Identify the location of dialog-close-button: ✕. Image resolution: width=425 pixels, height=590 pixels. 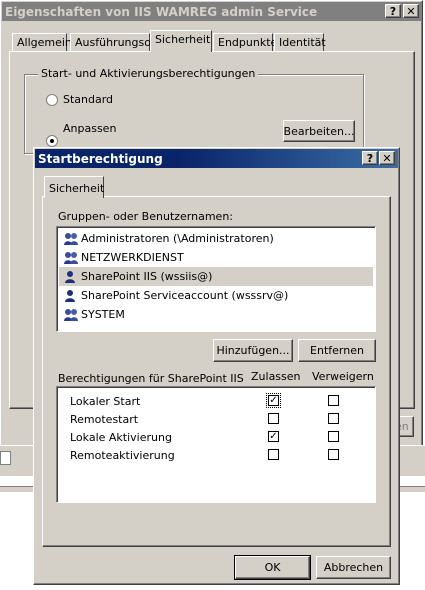
(387, 158).